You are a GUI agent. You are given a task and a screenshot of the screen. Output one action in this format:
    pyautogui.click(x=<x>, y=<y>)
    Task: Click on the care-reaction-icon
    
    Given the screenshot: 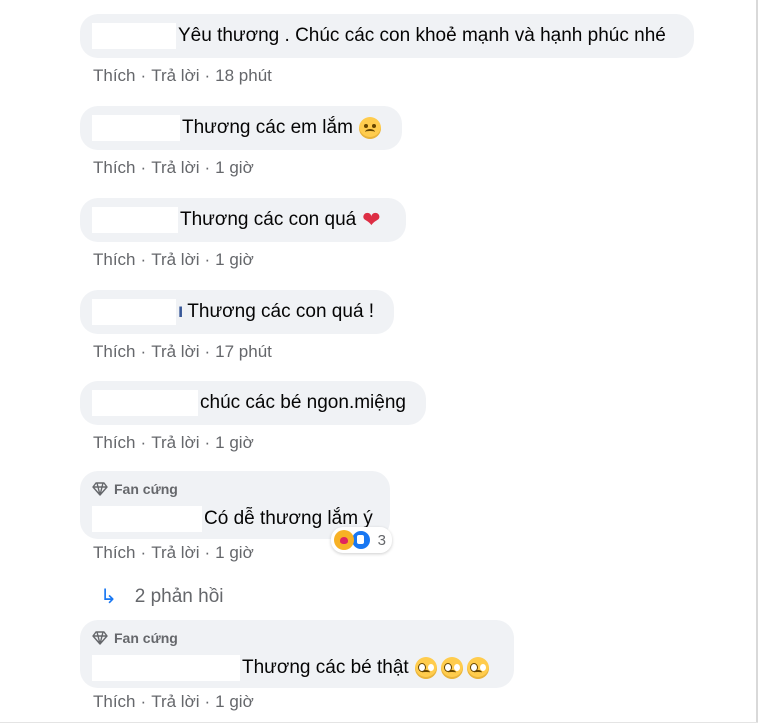 What is the action you would take?
    pyautogui.click(x=343, y=540)
    